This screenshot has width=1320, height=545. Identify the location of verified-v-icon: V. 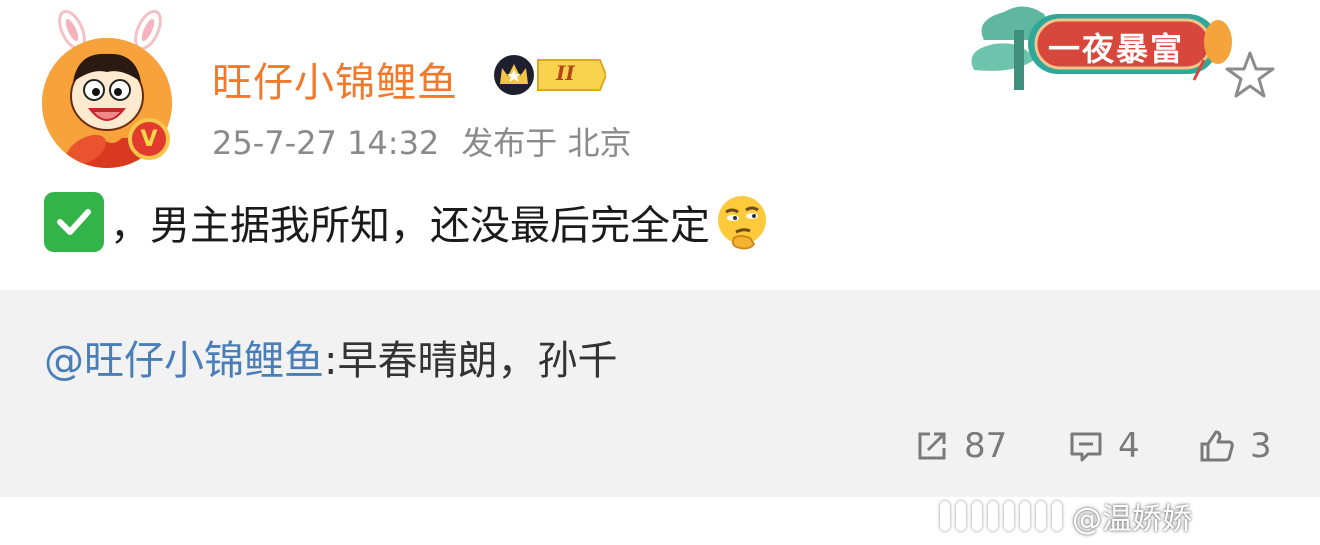
(149, 139).